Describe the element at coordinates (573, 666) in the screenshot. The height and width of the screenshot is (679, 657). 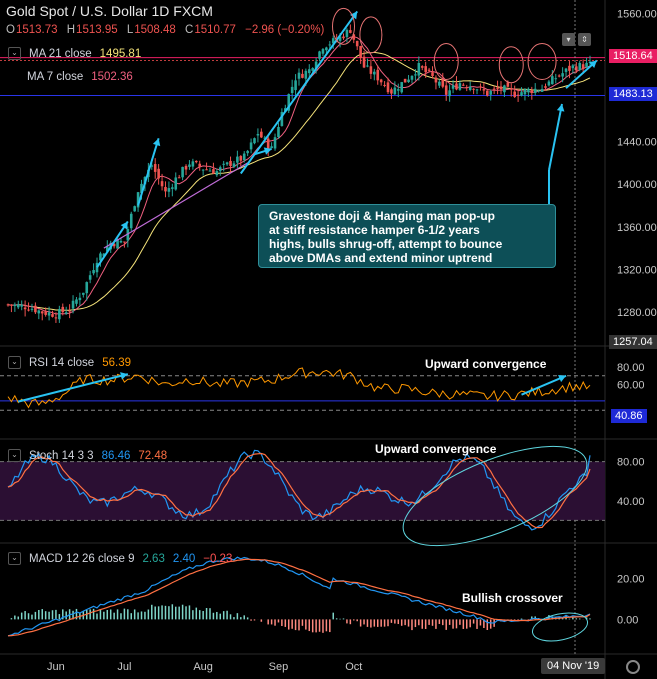
I see `cursor-date-tag: 04 Nov '19` at that location.